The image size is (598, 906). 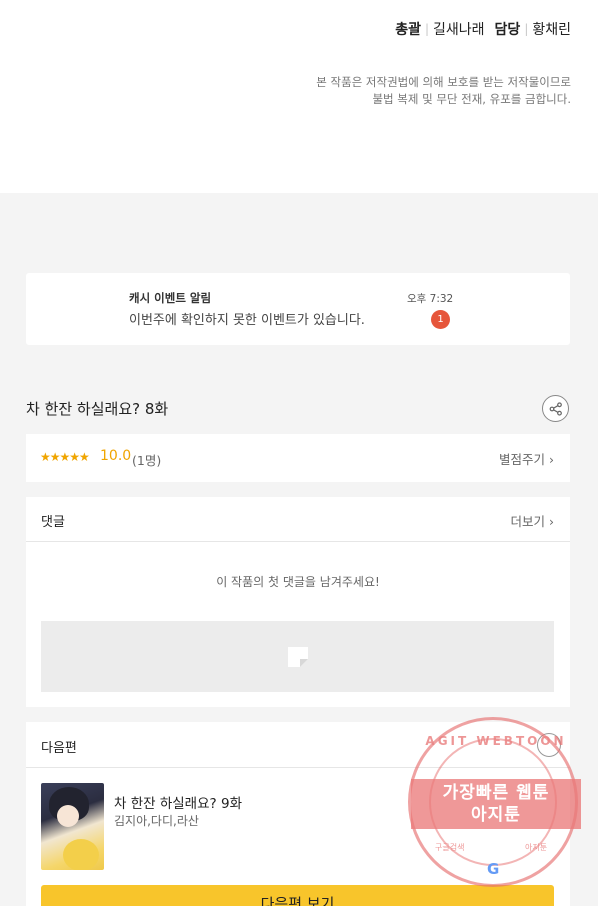 What do you see at coordinates (459, 30) in the screenshot?
I see `art-name: 길새나래` at bounding box center [459, 30].